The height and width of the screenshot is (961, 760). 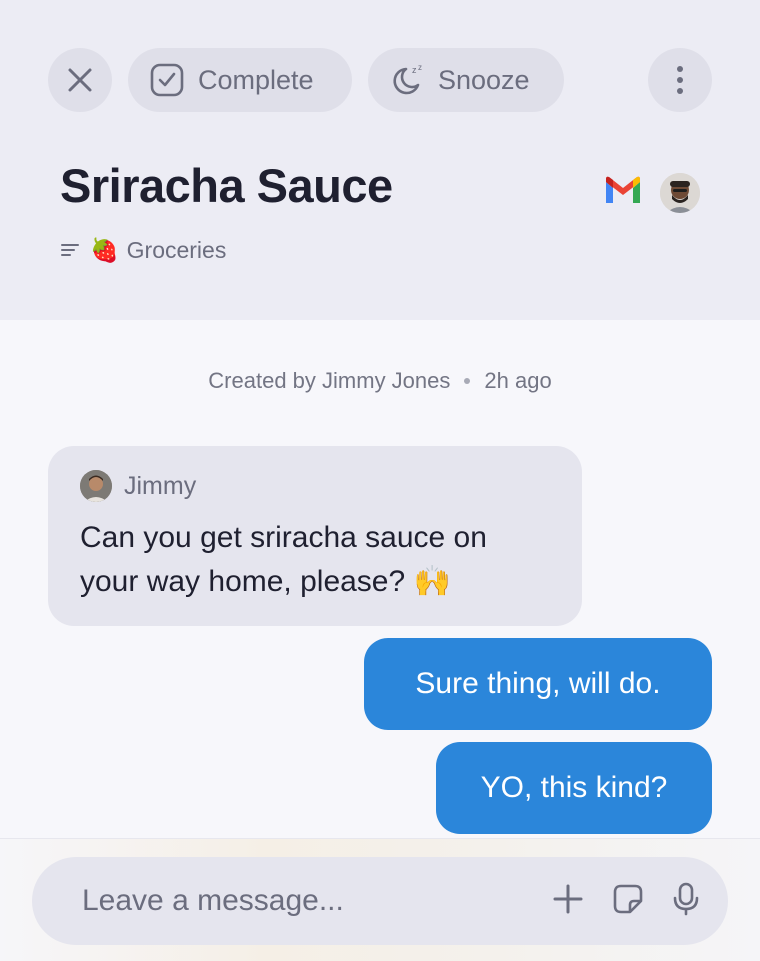 What do you see at coordinates (167, 80) in the screenshot?
I see `check-square-icon` at bounding box center [167, 80].